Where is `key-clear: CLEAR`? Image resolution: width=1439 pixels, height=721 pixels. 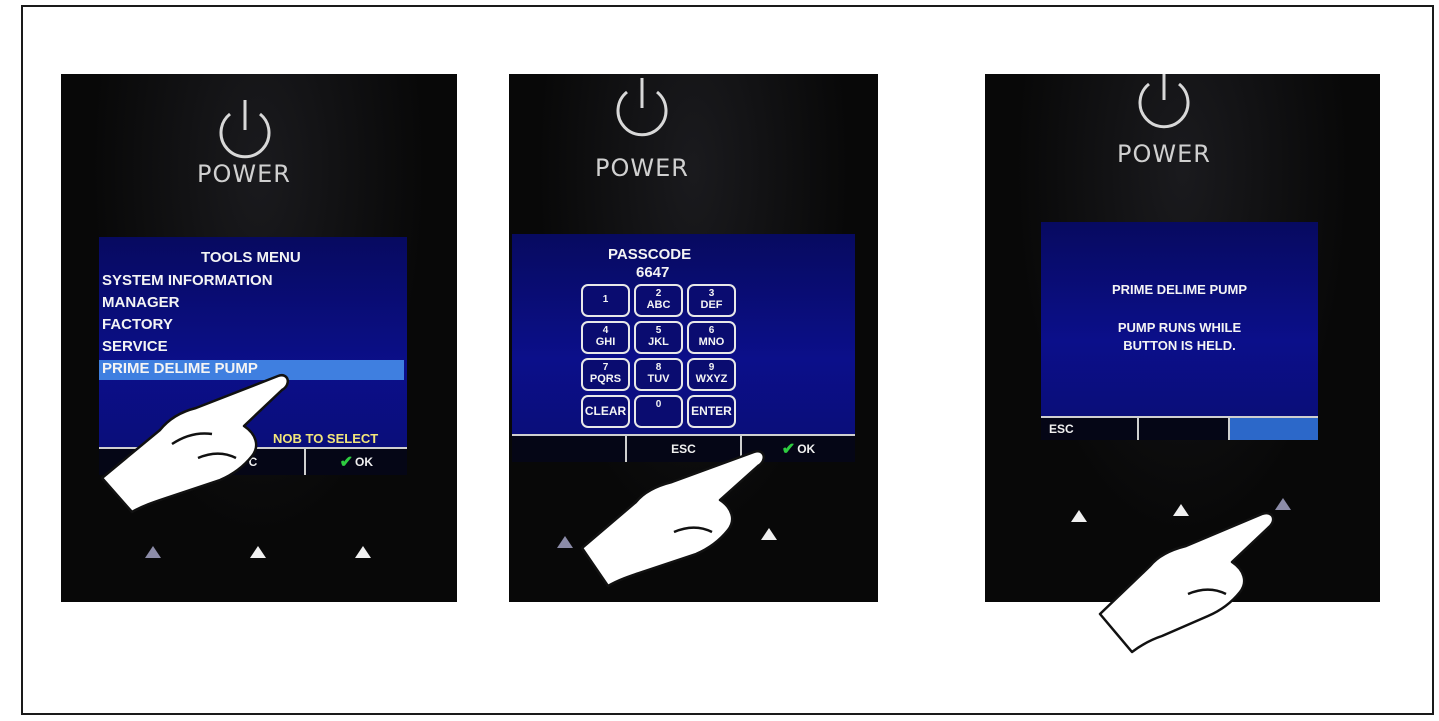 key-clear: CLEAR is located at coordinates (605, 411).